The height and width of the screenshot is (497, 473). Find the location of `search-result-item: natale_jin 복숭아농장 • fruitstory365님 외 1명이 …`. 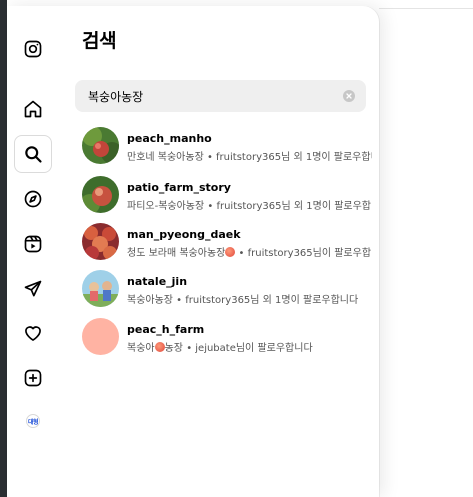

search-result-item: natale_jin 복숭아농장 • fruitstory365님 외 1명이 … is located at coordinates (227, 289).